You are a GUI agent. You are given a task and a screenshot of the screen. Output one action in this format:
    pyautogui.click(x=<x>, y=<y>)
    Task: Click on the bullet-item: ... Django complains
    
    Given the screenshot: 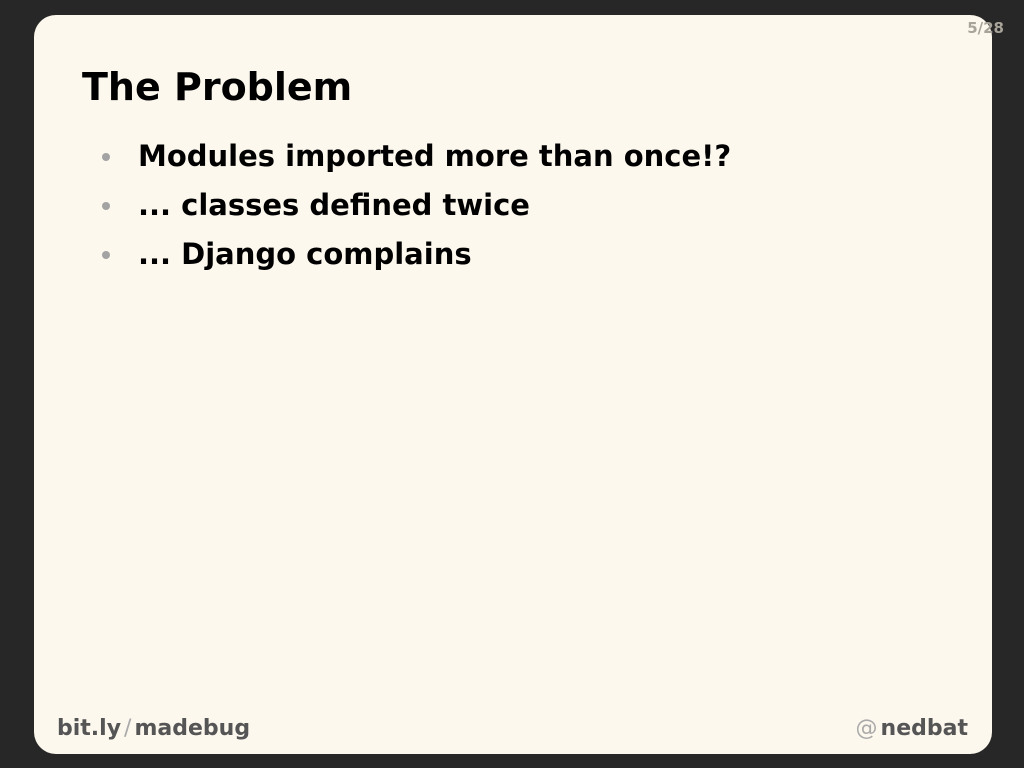 What is the action you would take?
    pyautogui.click(x=416, y=258)
    